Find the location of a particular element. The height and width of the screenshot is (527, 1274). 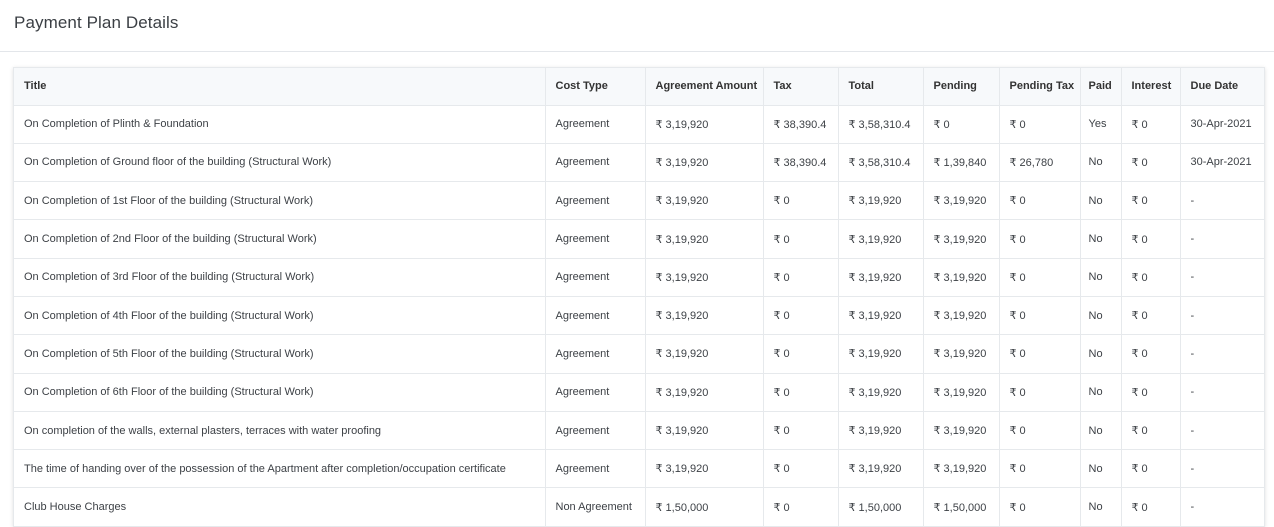

column-header-interest: Interest is located at coordinates (1151, 87).